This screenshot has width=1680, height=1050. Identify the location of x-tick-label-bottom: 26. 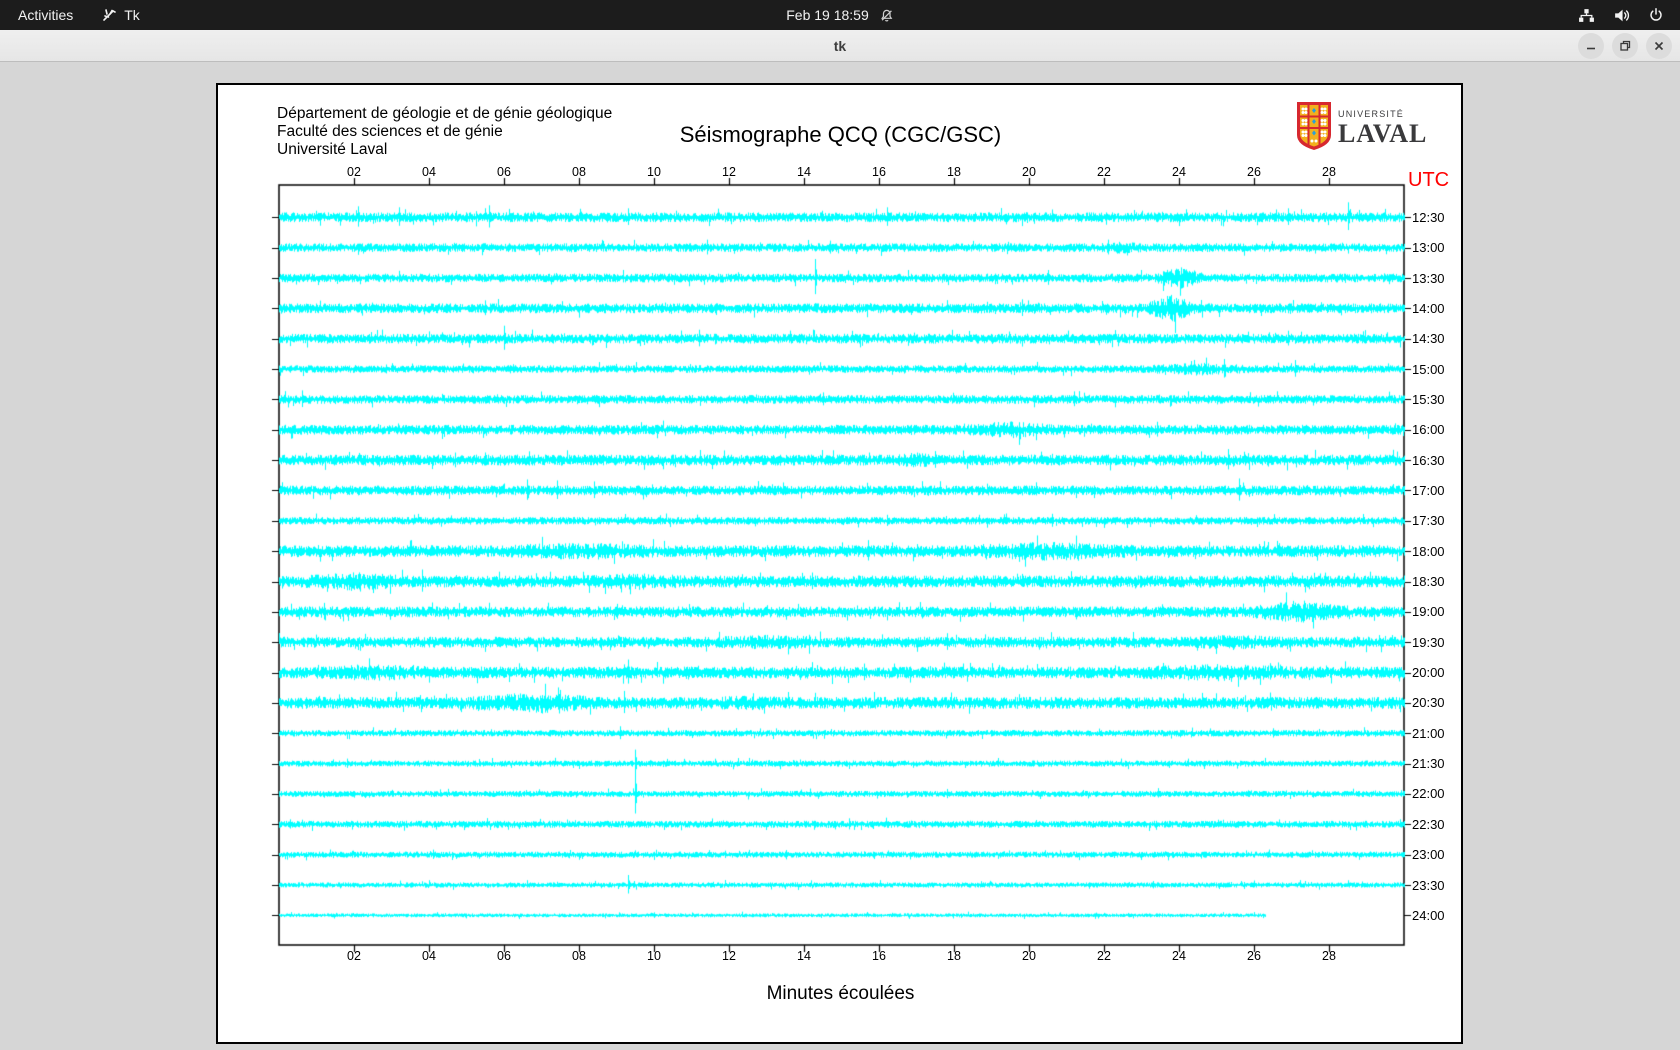
(1254, 956).